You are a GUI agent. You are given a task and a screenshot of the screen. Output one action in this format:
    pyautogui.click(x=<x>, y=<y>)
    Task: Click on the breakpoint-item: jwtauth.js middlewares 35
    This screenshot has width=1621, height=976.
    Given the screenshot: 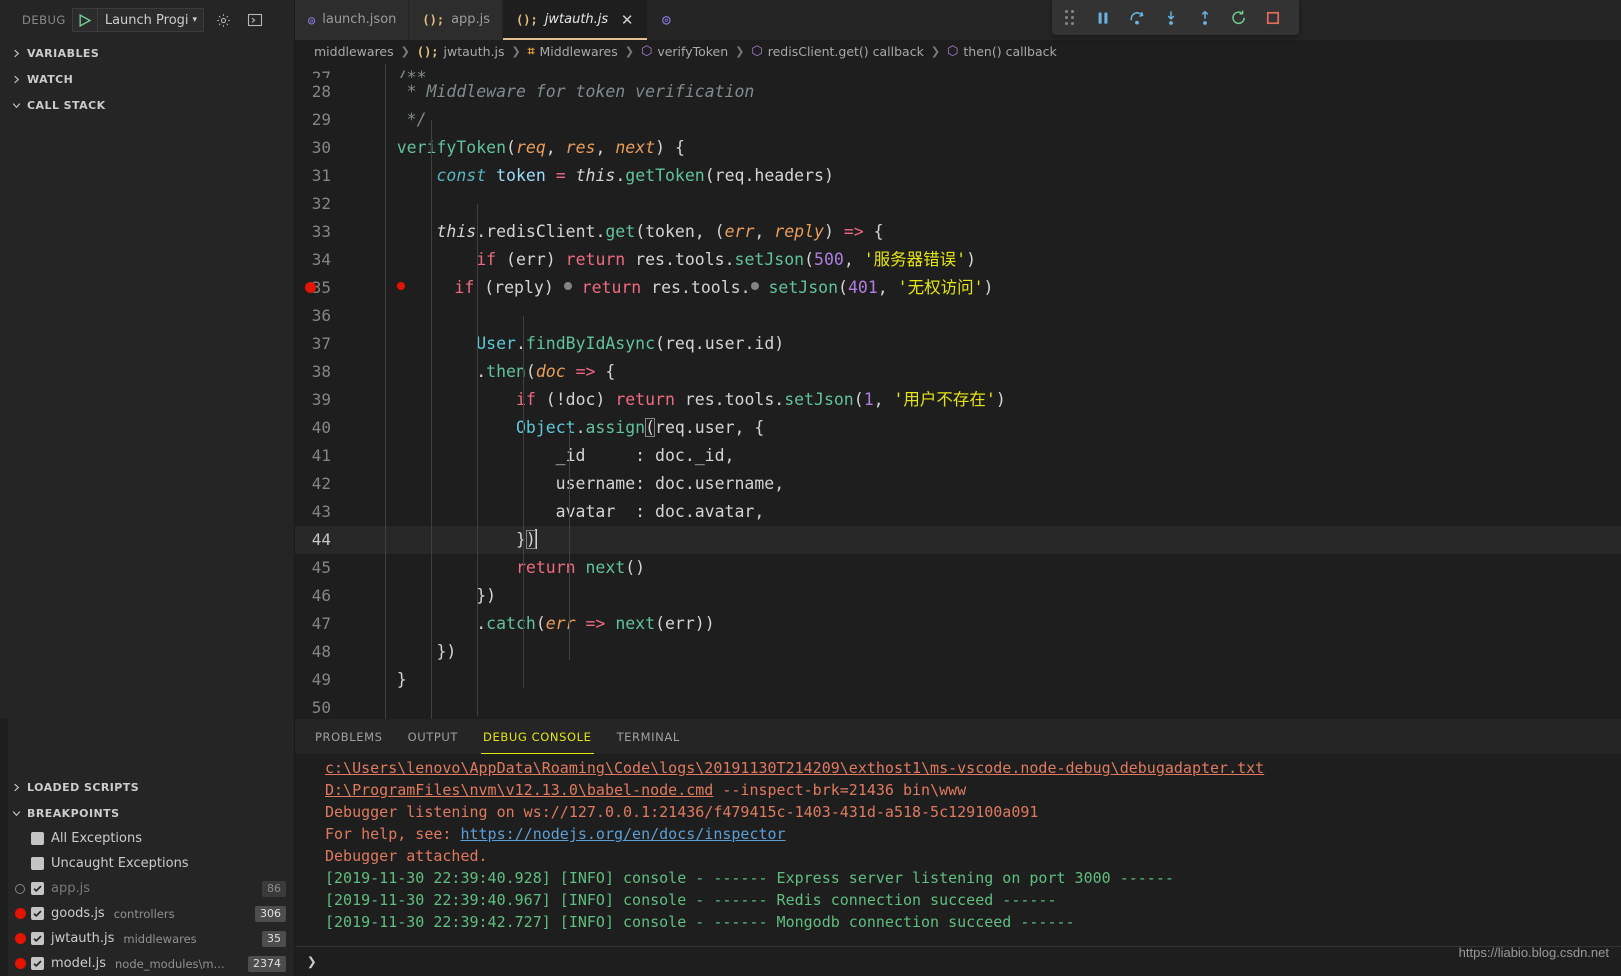 What is the action you would take?
    pyautogui.click(x=147, y=938)
    